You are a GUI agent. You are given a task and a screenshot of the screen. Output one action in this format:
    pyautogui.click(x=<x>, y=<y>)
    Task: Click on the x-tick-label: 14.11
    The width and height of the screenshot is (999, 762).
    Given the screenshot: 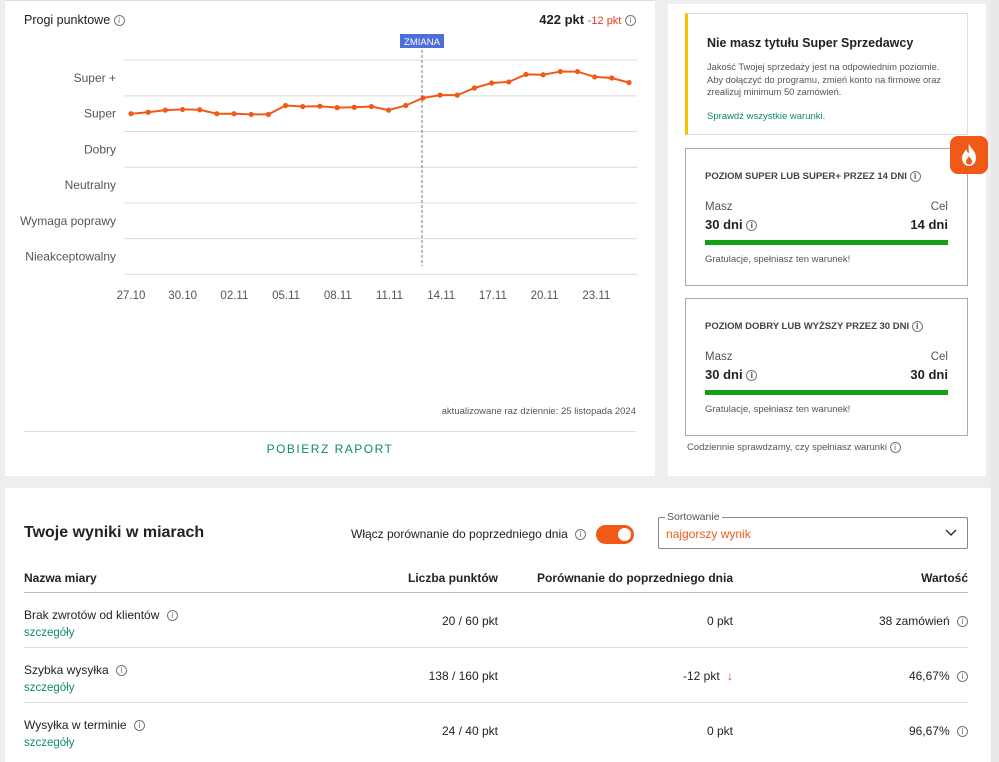 What is the action you would take?
    pyautogui.click(x=441, y=296)
    